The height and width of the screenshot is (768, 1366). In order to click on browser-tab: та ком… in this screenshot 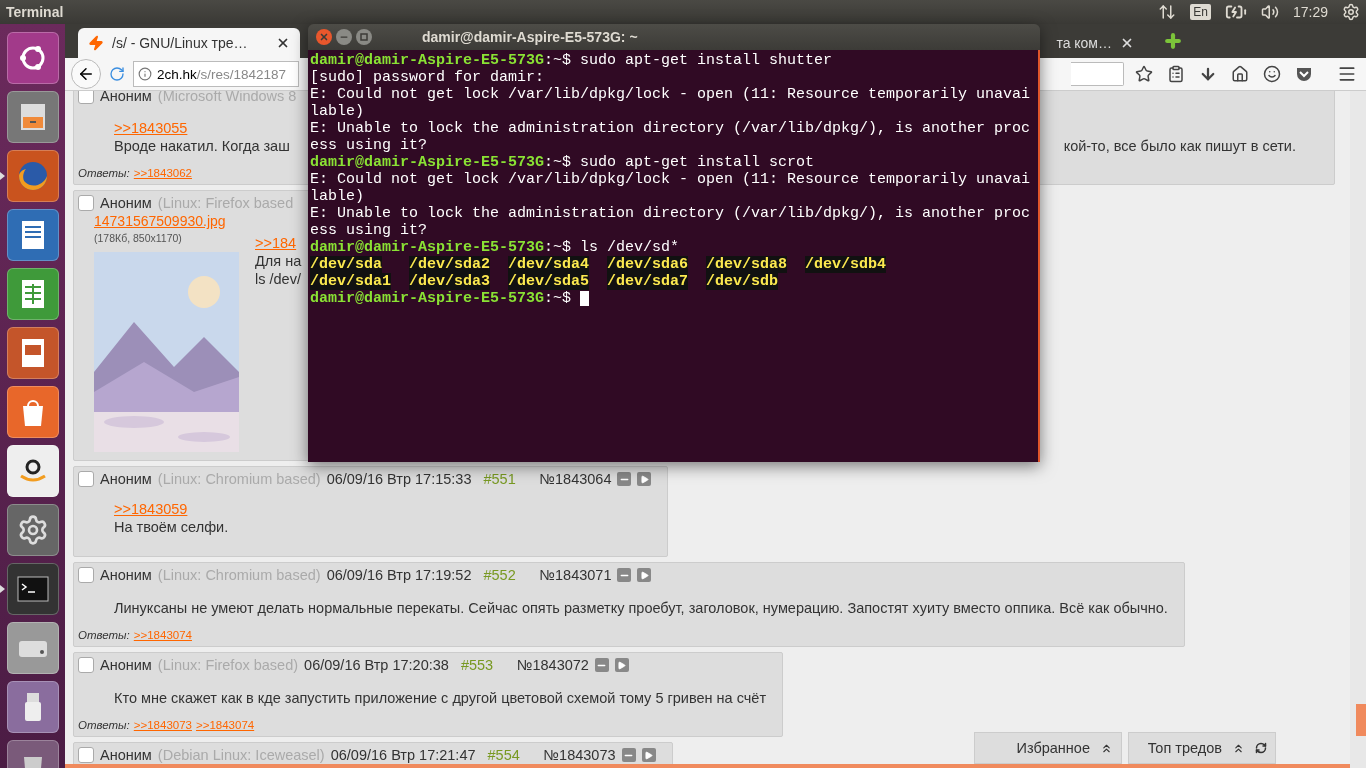, I will do `click(1097, 43)`.